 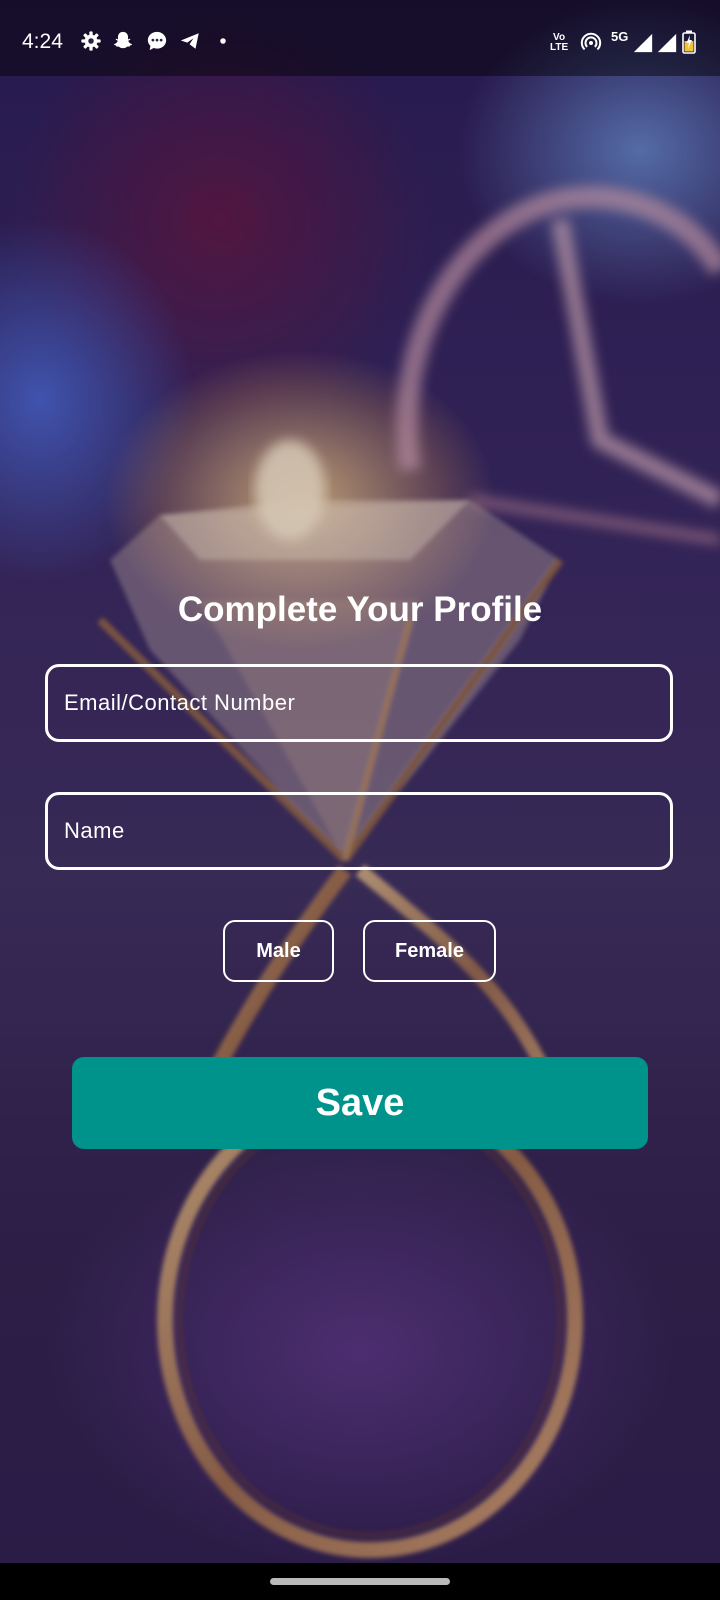 What do you see at coordinates (360, 1103) in the screenshot?
I see `save-button: Save` at bounding box center [360, 1103].